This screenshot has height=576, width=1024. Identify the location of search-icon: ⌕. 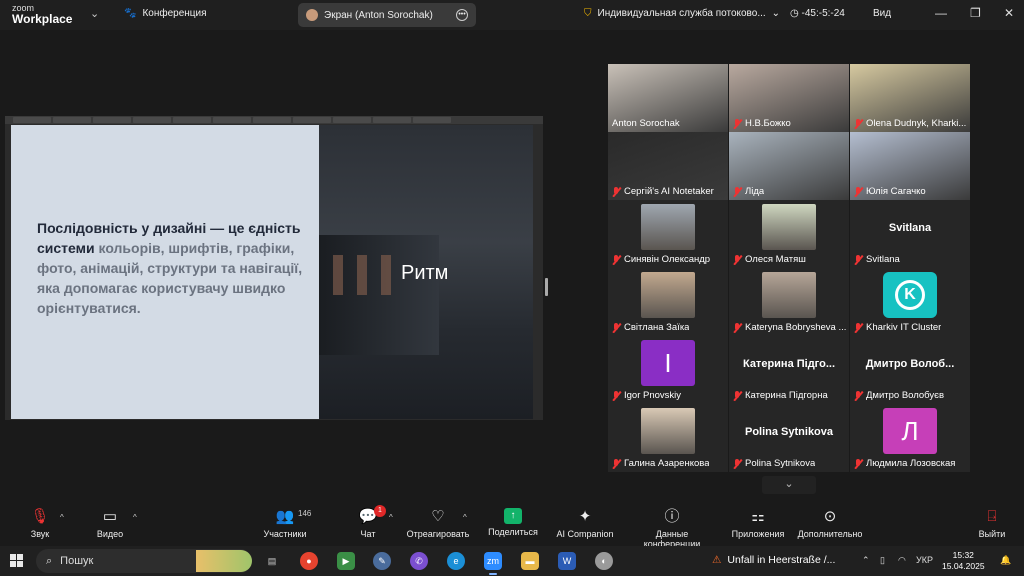
(49, 560).